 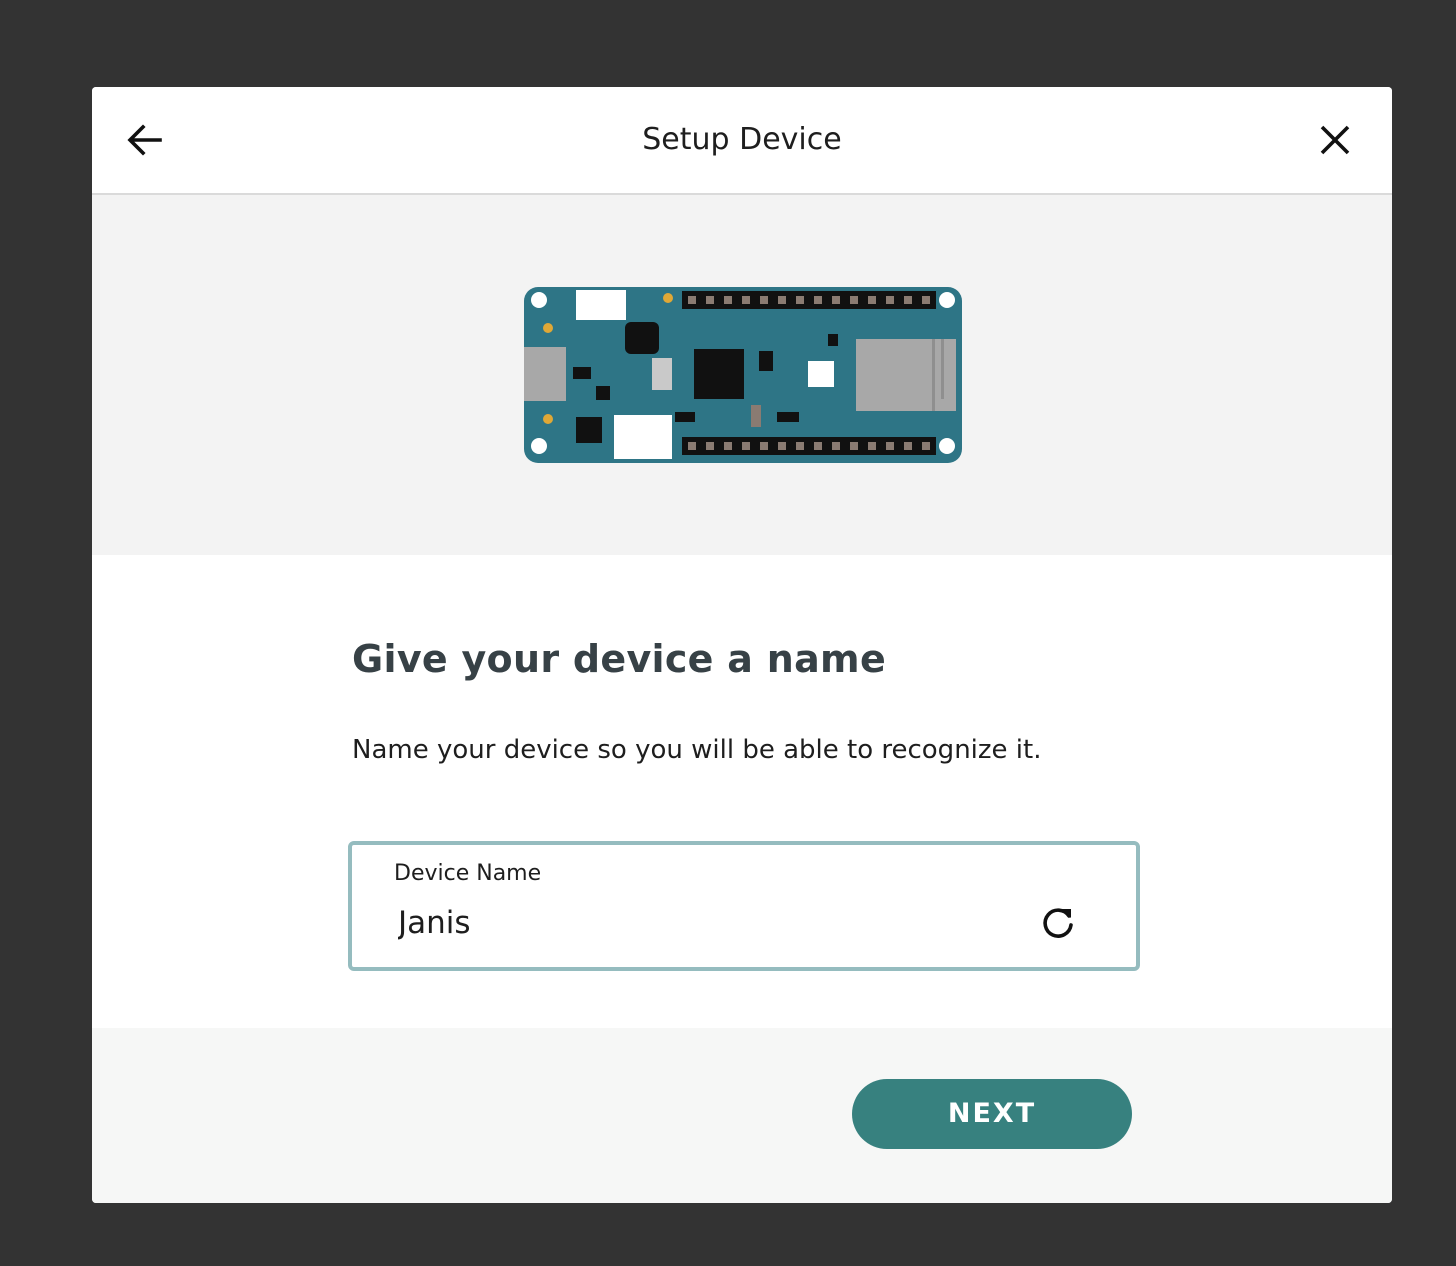 I want to click on next-button: NEXT, so click(x=992, y=1114).